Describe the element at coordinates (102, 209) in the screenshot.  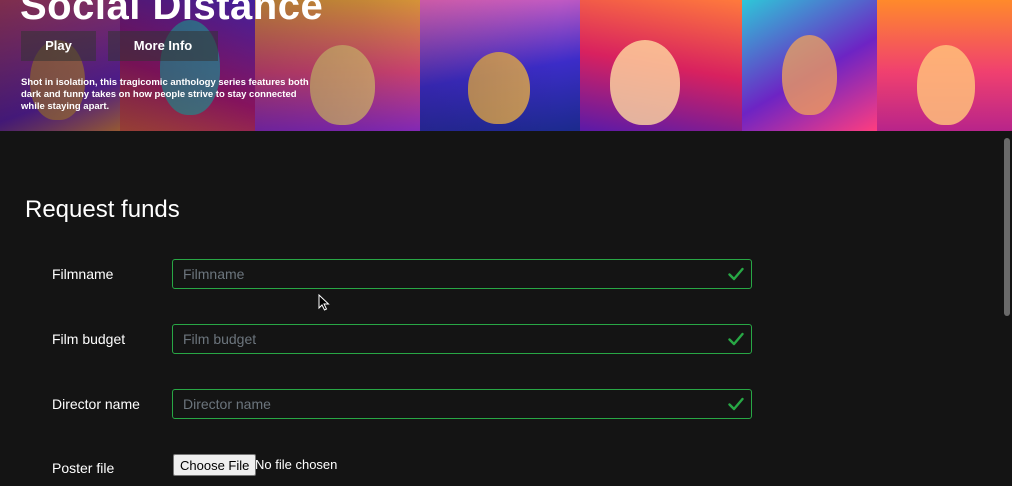
I see `form-title: Request funds` at that location.